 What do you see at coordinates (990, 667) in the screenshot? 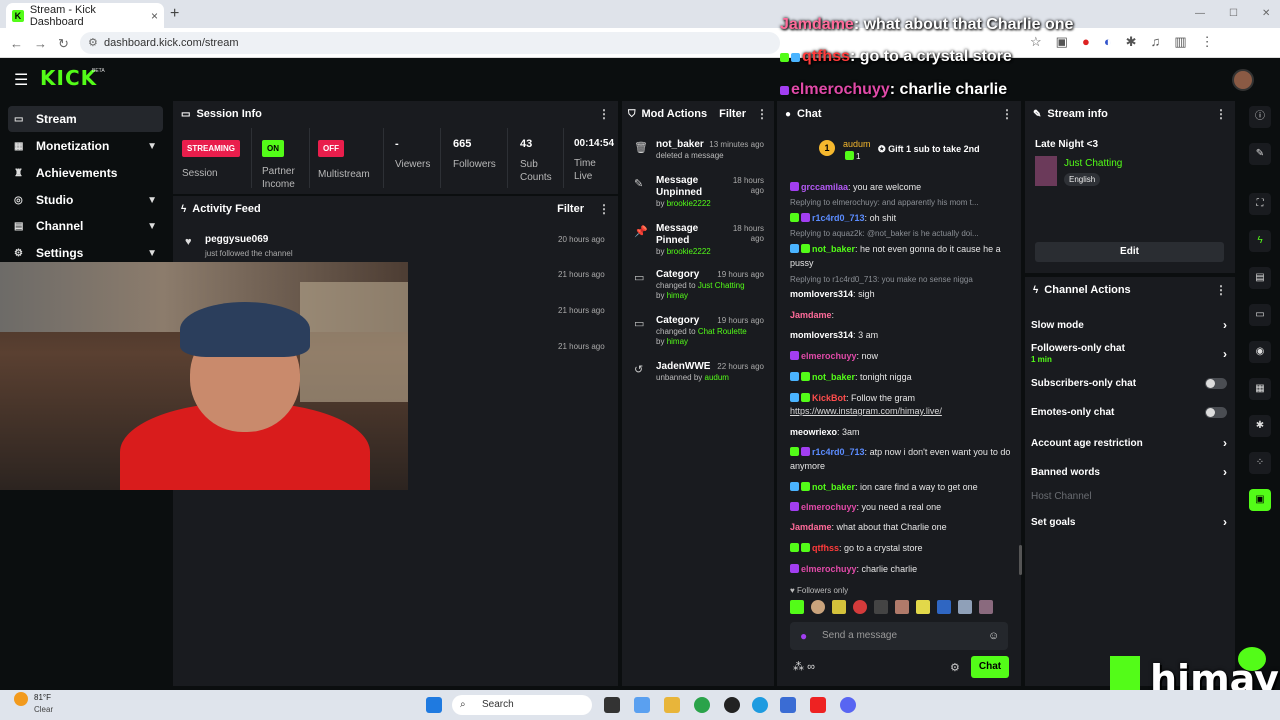
I see `send-chat-button: Chat` at bounding box center [990, 667].